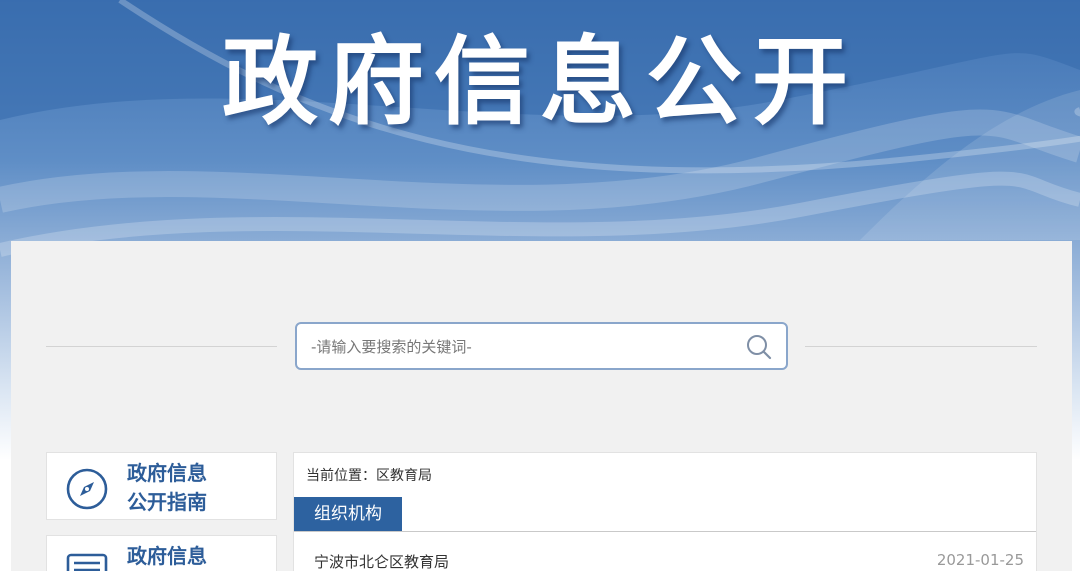 Image resolution: width=1080 pixels, height=571 pixels. I want to click on sidebar-item-gov-info: 政府信息, so click(161, 553).